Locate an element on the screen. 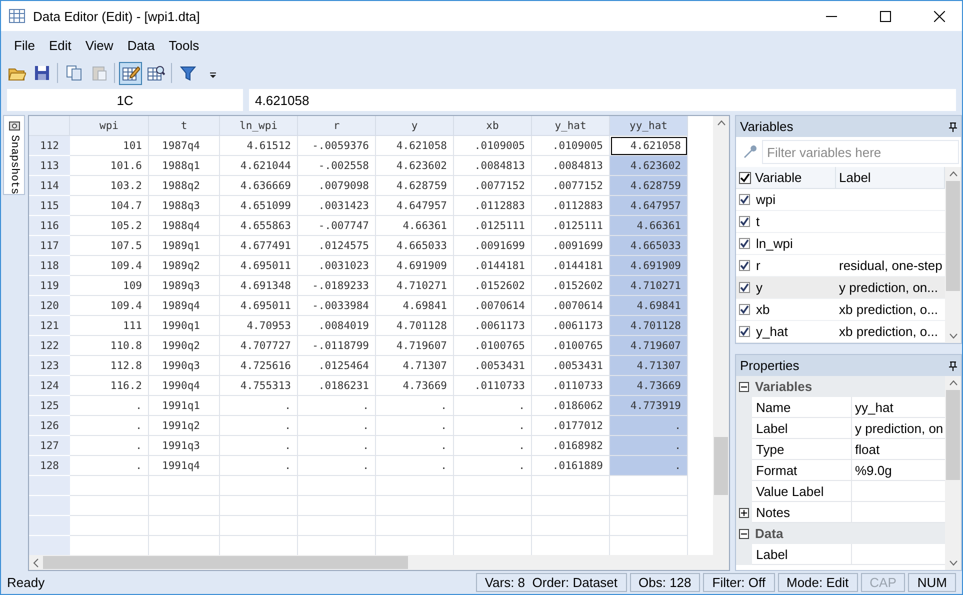  table-cell: 4.665033 is located at coordinates (649, 246).